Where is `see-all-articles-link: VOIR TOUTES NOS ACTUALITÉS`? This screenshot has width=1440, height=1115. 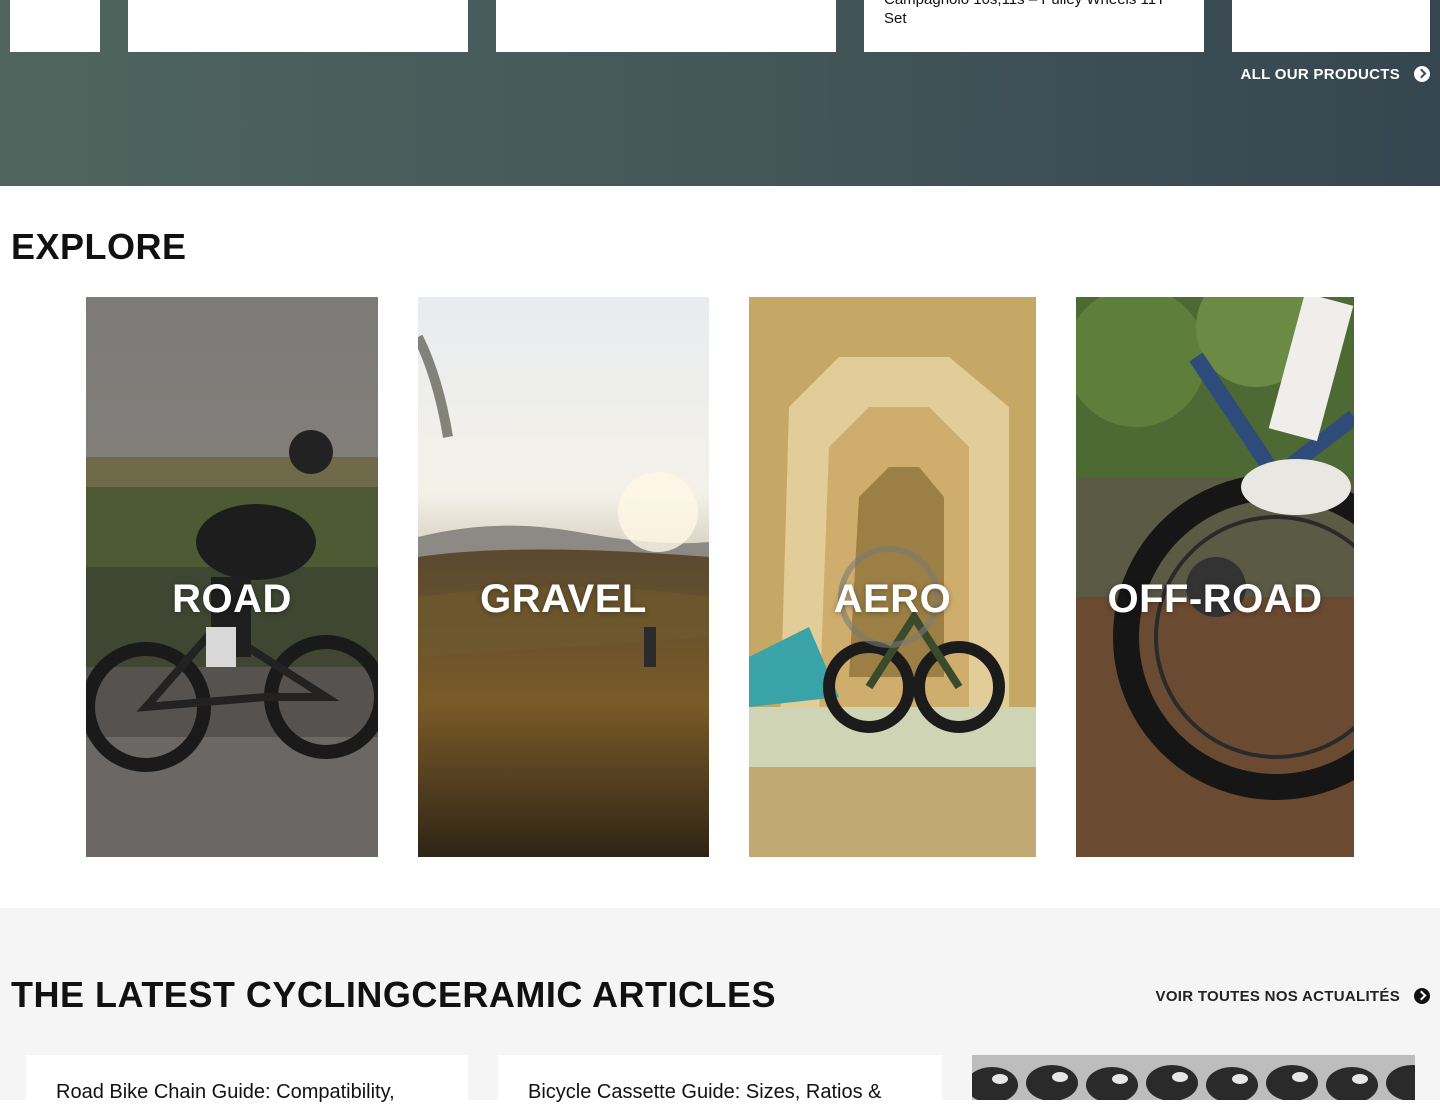 see-all-articles-link: VOIR TOUTES NOS ACTUALITÉS is located at coordinates (1293, 996).